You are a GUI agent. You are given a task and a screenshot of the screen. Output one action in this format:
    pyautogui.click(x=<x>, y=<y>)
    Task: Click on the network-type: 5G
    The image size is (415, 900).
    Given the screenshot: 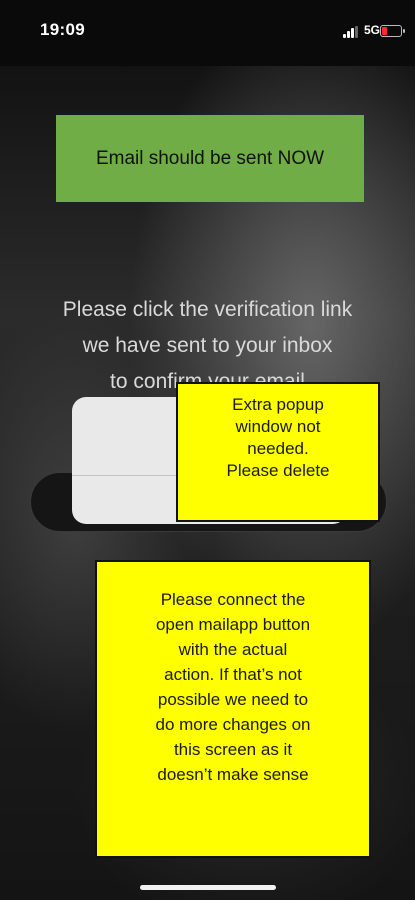 What is the action you would take?
    pyautogui.click(x=372, y=30)
    